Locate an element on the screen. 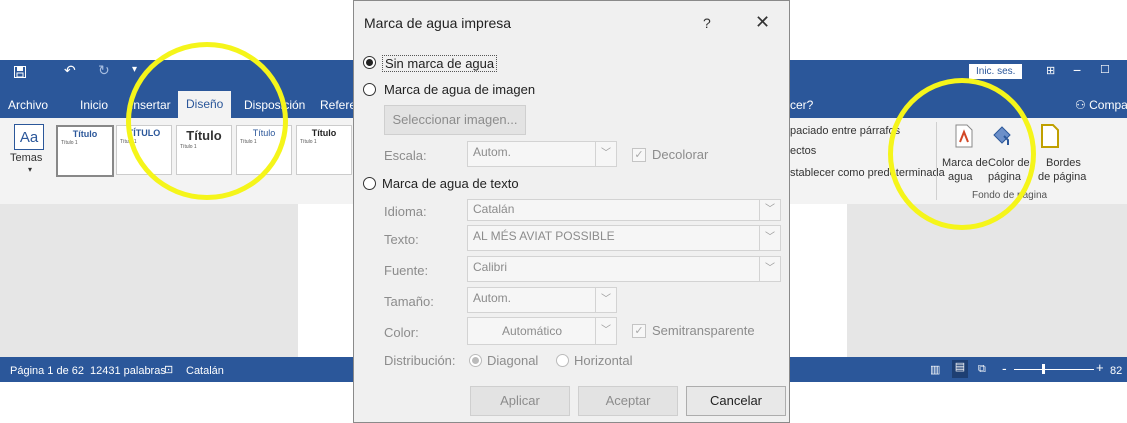 The height and width of the screenshot is (423, 1127). language-status: Catalán is located at coordinates (205, 371).